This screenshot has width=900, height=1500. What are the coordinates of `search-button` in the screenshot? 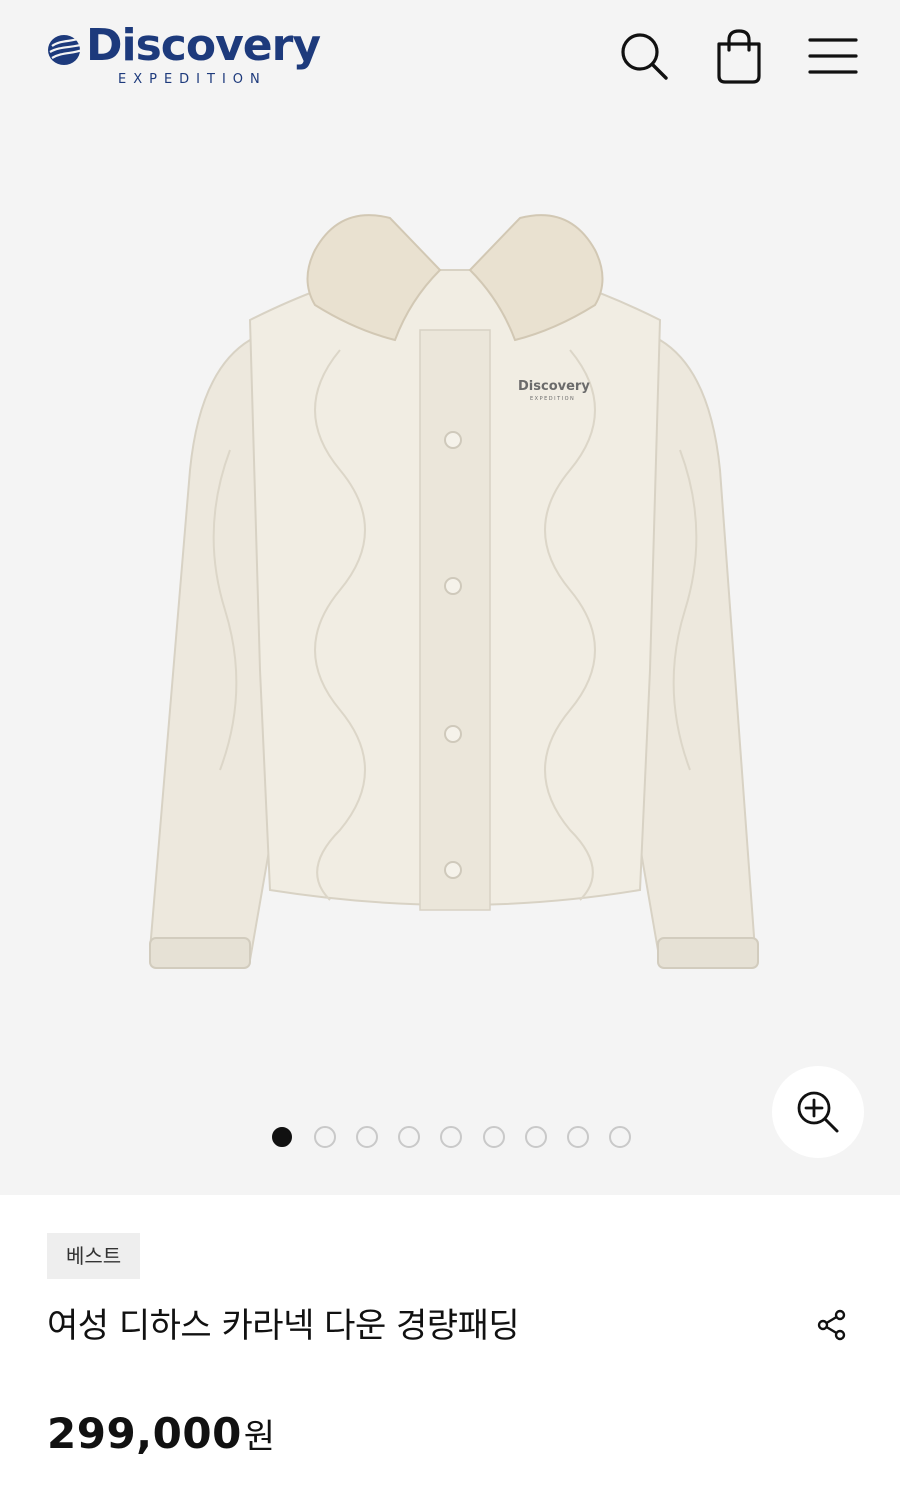 It's located at (644, 56).